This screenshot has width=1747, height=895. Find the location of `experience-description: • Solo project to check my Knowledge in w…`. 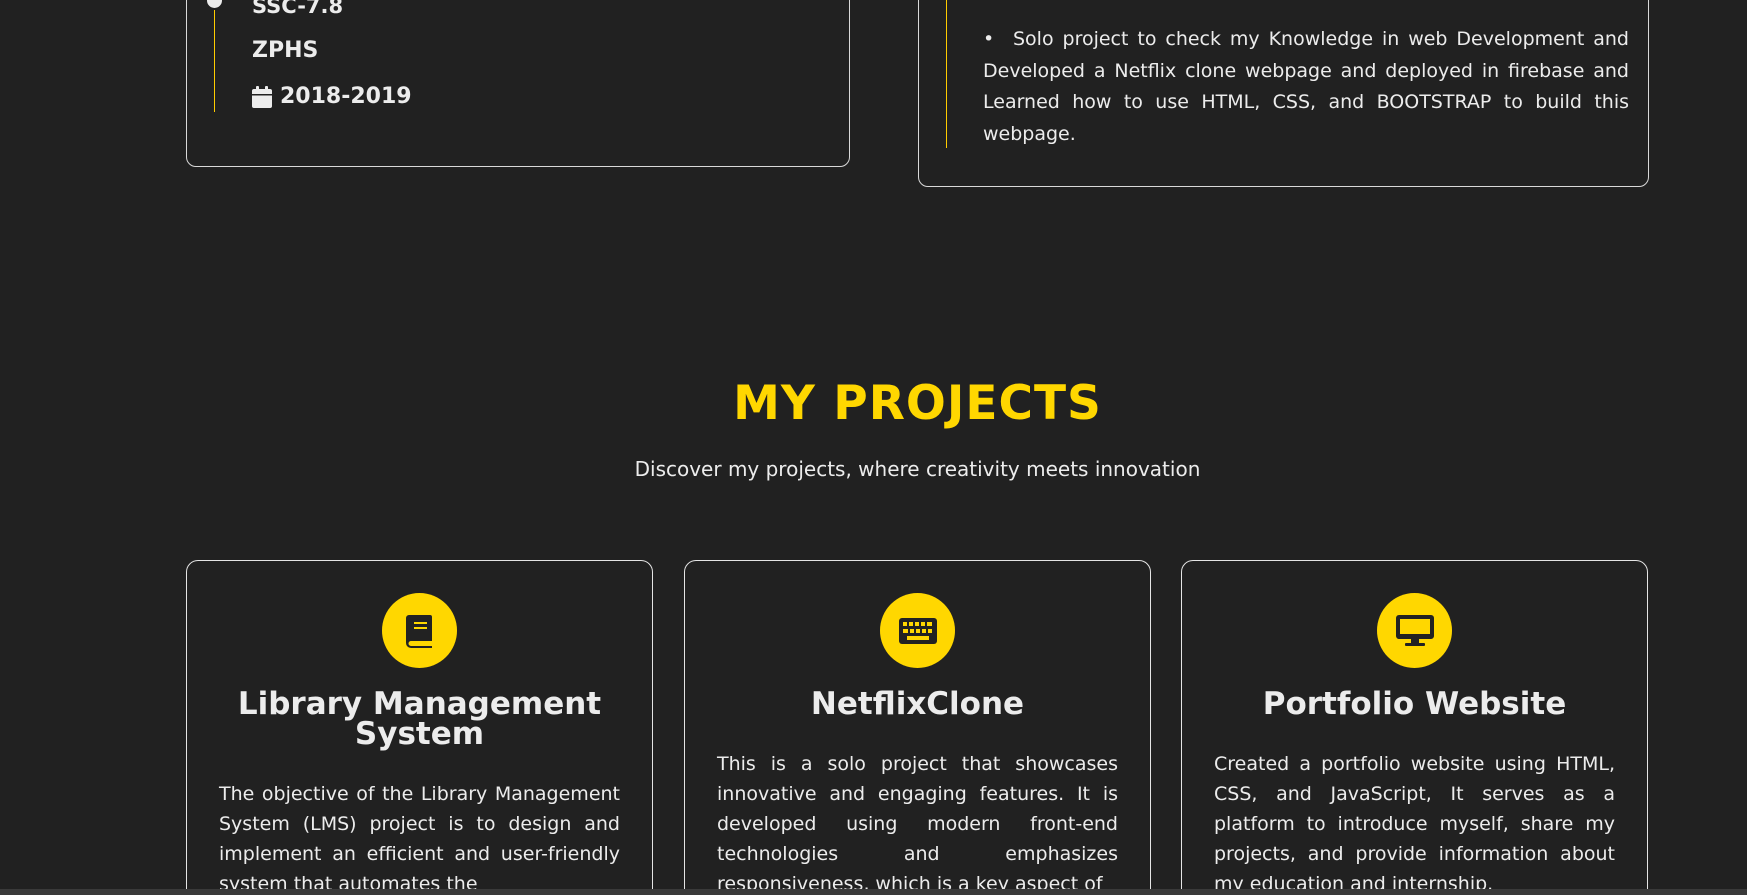

experience-description: • Solo project to check my Knowledge in w… is located at coordinates (1306, 87).